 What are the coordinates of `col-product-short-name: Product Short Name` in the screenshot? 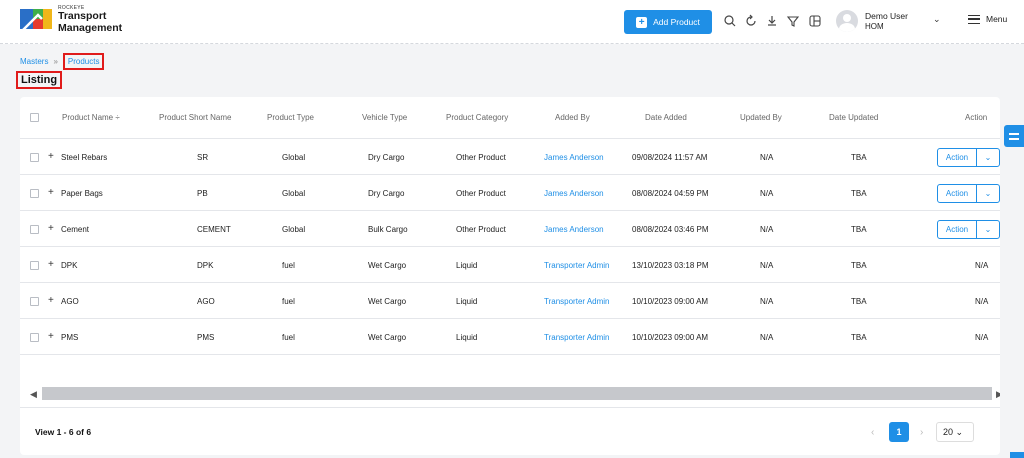 It's located at (195, 117).